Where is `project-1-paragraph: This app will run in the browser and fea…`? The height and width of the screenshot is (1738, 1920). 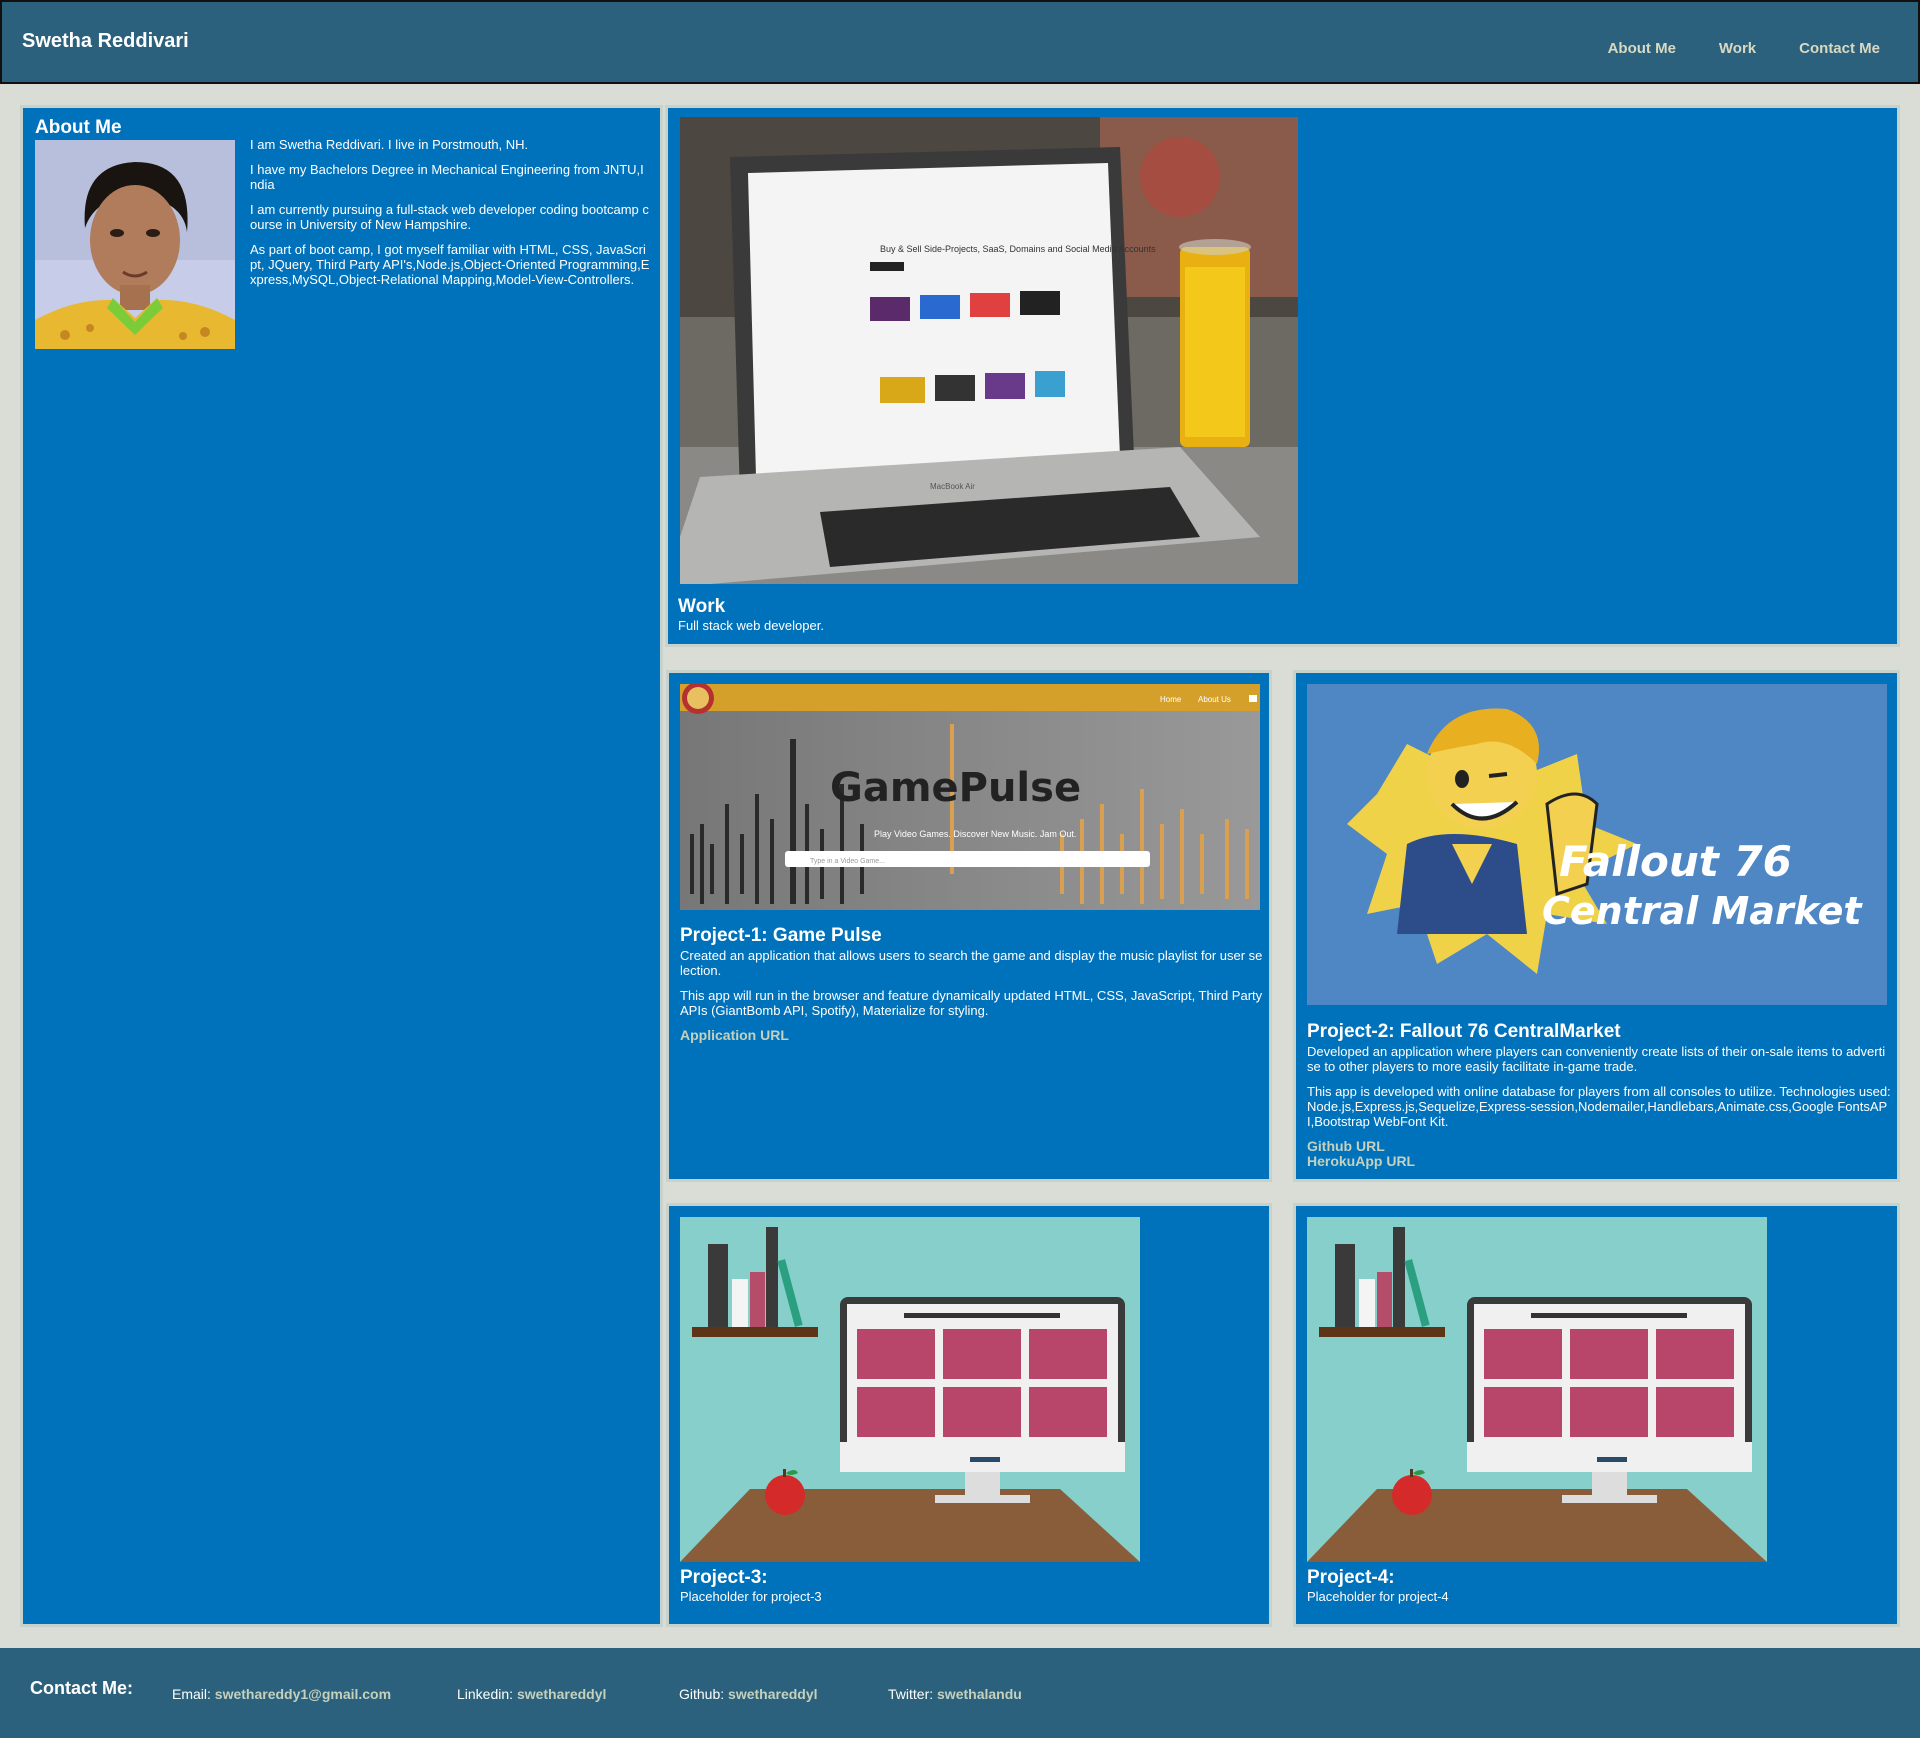
project-1-paragraph: This app will run in the browser and fea… is located at coordinates (971, 1003).